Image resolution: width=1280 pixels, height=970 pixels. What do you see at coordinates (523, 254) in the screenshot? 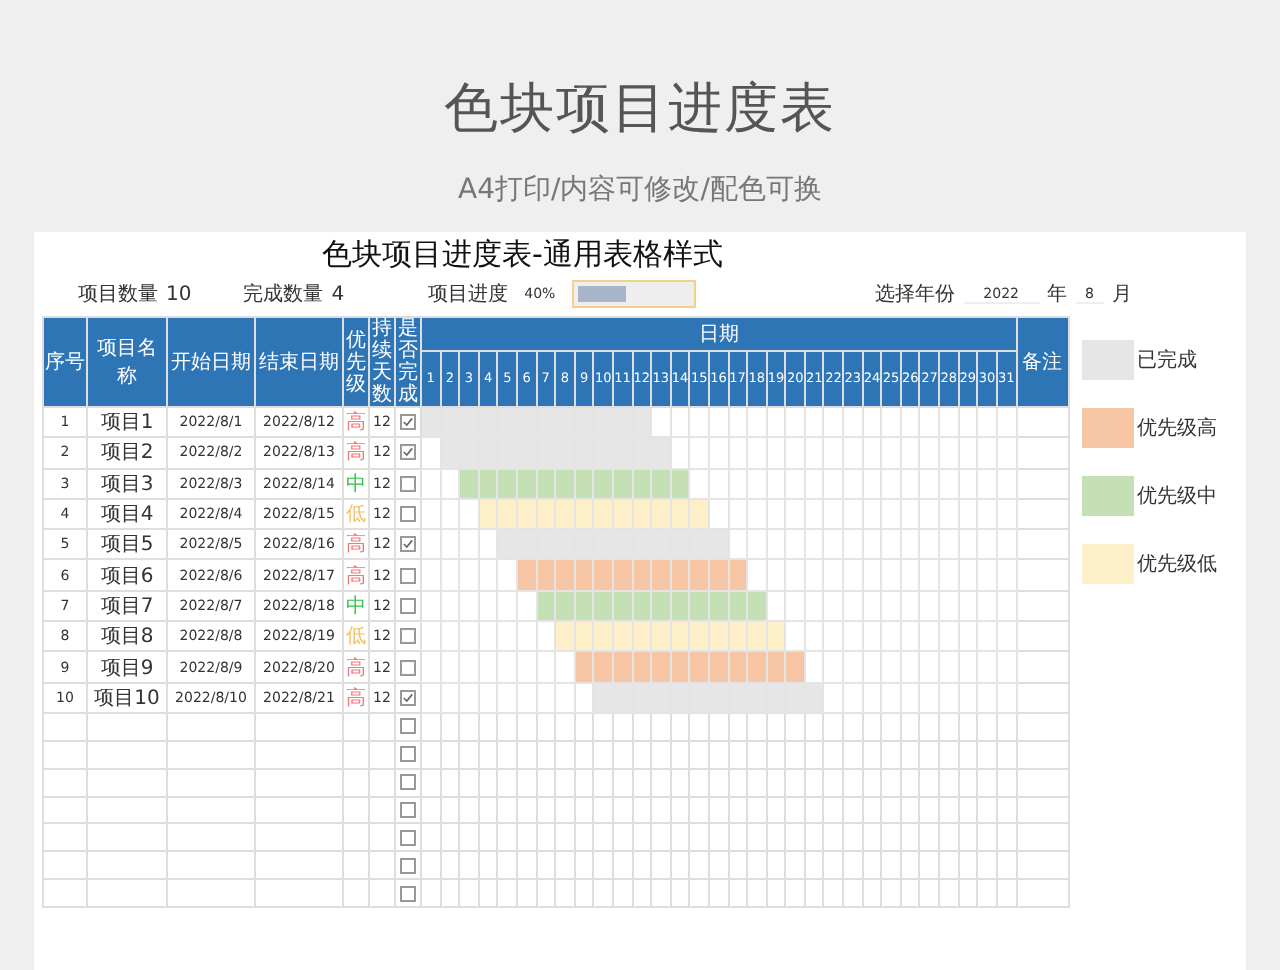
I see `sheet-title: 色块项目进度表-通用表格样式` at bounding box center [523, 254].